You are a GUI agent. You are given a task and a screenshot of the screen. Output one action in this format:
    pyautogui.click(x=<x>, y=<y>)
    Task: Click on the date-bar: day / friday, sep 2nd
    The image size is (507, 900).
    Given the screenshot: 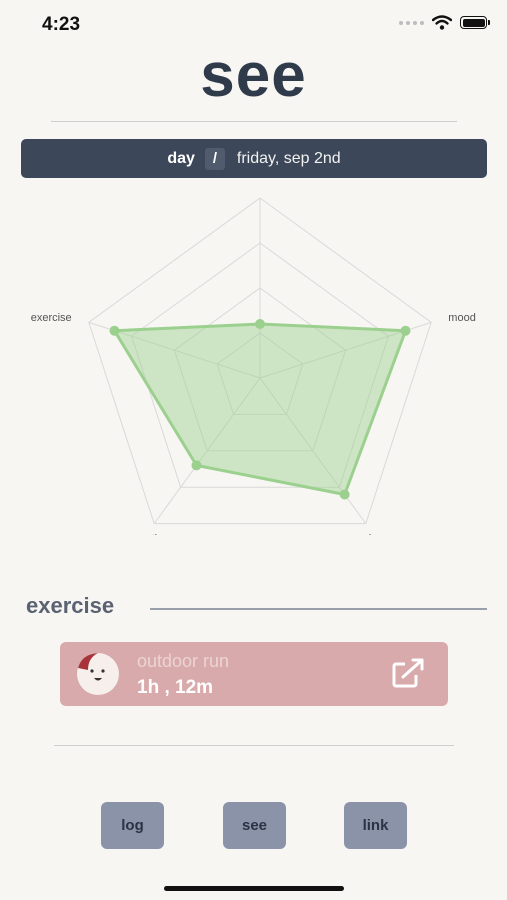 What is the action you would take?
    pyautogui.click(x=254, y=158)
    